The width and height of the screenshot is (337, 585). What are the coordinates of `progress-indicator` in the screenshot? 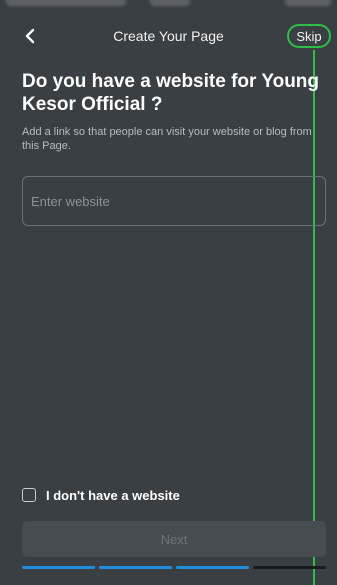 It's located at (174, 567).